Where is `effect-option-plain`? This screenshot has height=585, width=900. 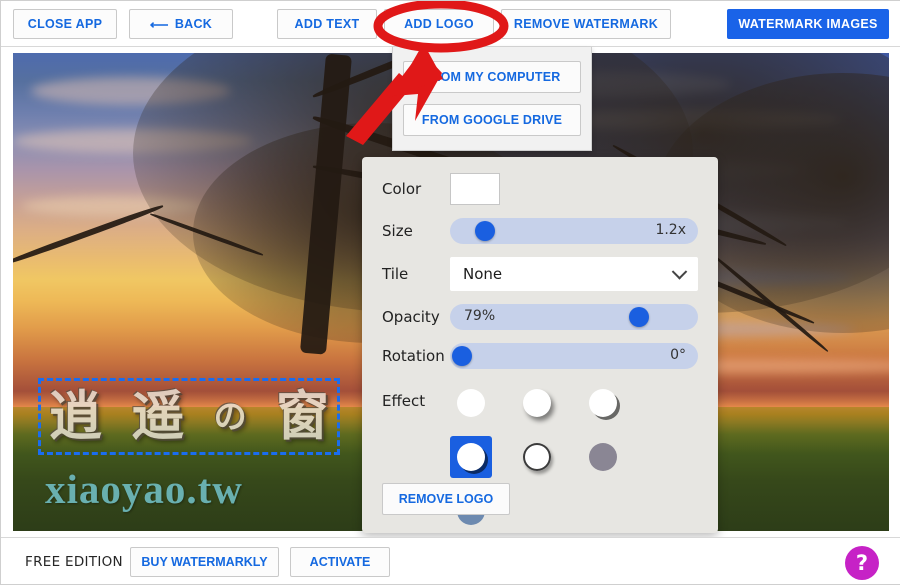
effect-option-plain is located at coordinates (471, 403).